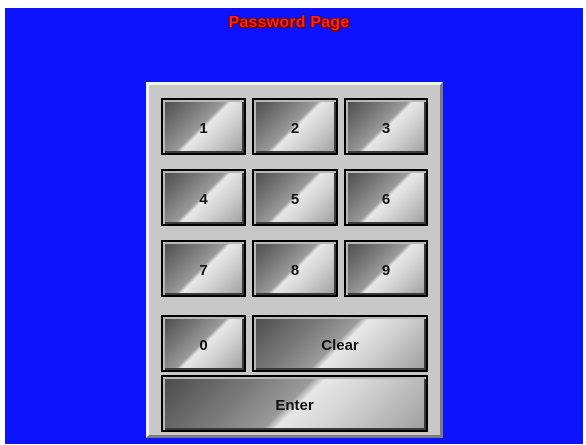  I want to click on key-9-button: 9, so click(386, 268).